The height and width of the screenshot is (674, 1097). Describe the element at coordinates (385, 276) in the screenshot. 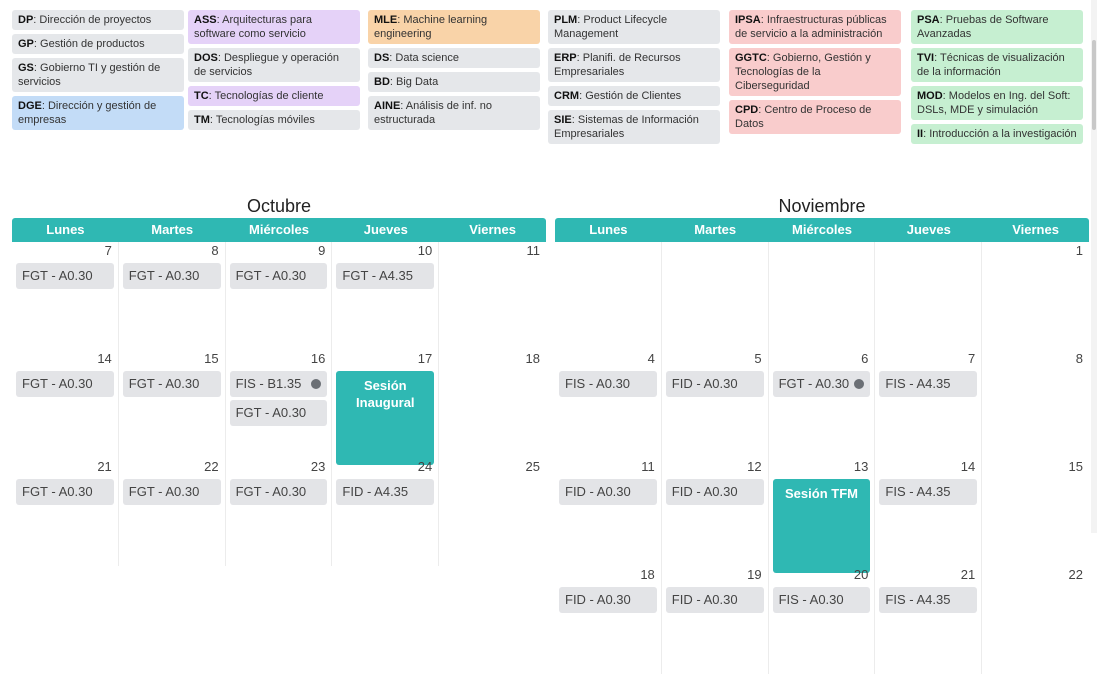

I see `class-event: FGT - A4.35` at that location.